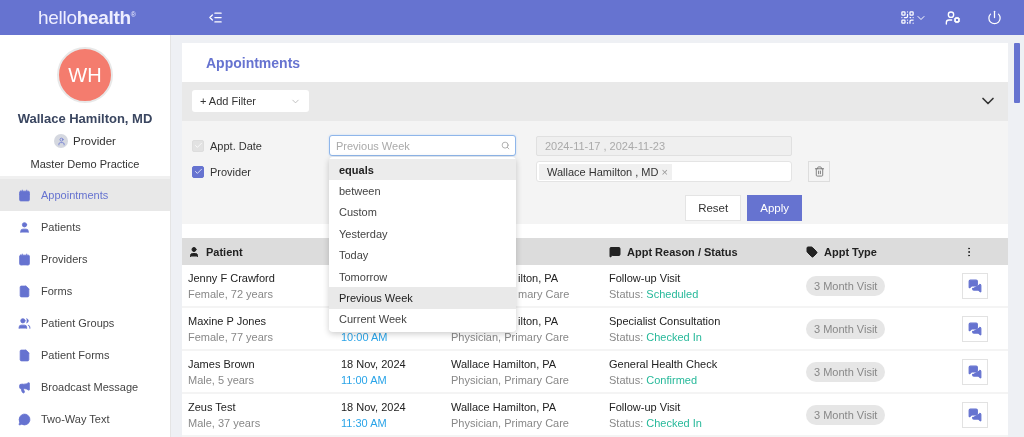  I want to click on user-name: Wallace Hamilton, MD, so click(85, 118).